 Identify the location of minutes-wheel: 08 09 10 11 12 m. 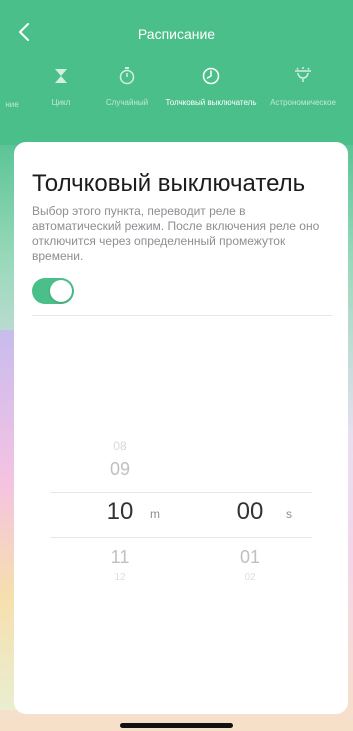
(135, 514).